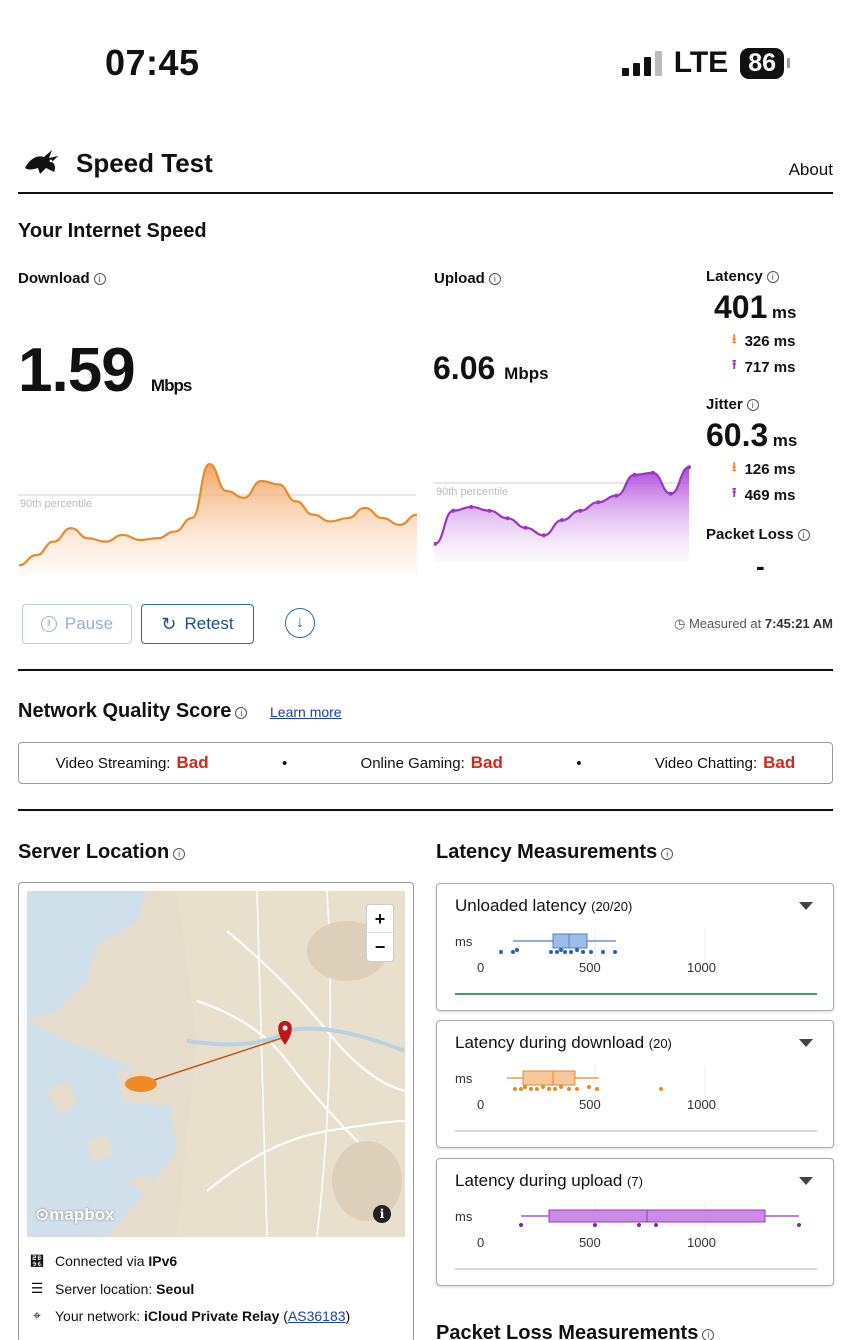  What do you see at coordinates (679, 623) in the screenshot?
I see `clock-icon: ◷` at bounding box center [679, 623].